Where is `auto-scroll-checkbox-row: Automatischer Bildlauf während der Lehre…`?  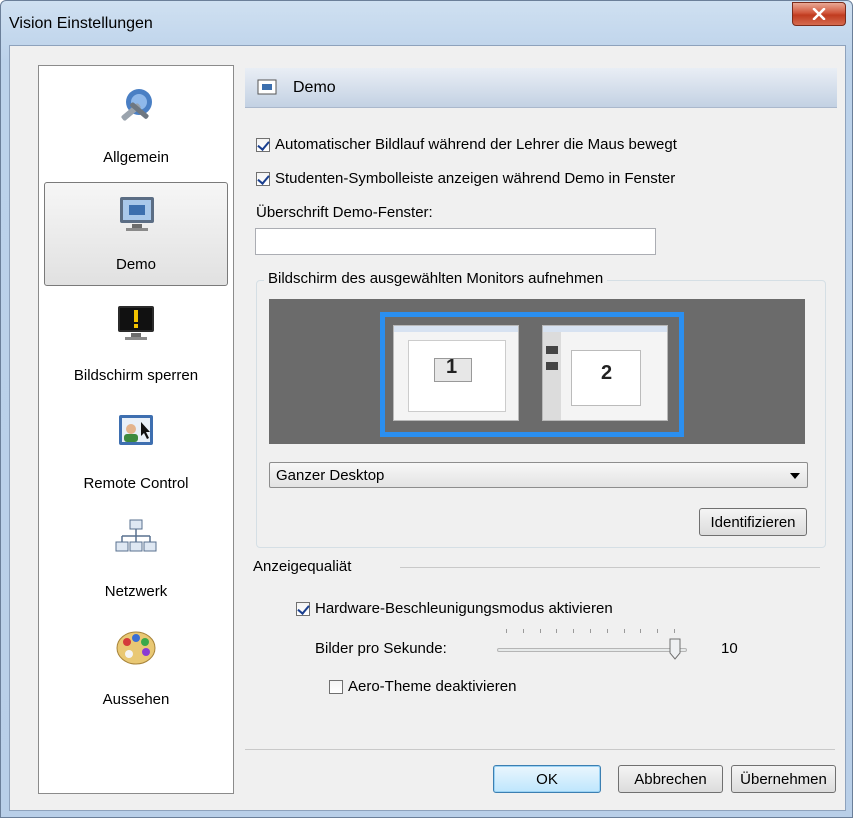
auto-scroll-checkbox-row: Automatischer Bildlauf während der Lehre… is located at coordinates (466, 144).